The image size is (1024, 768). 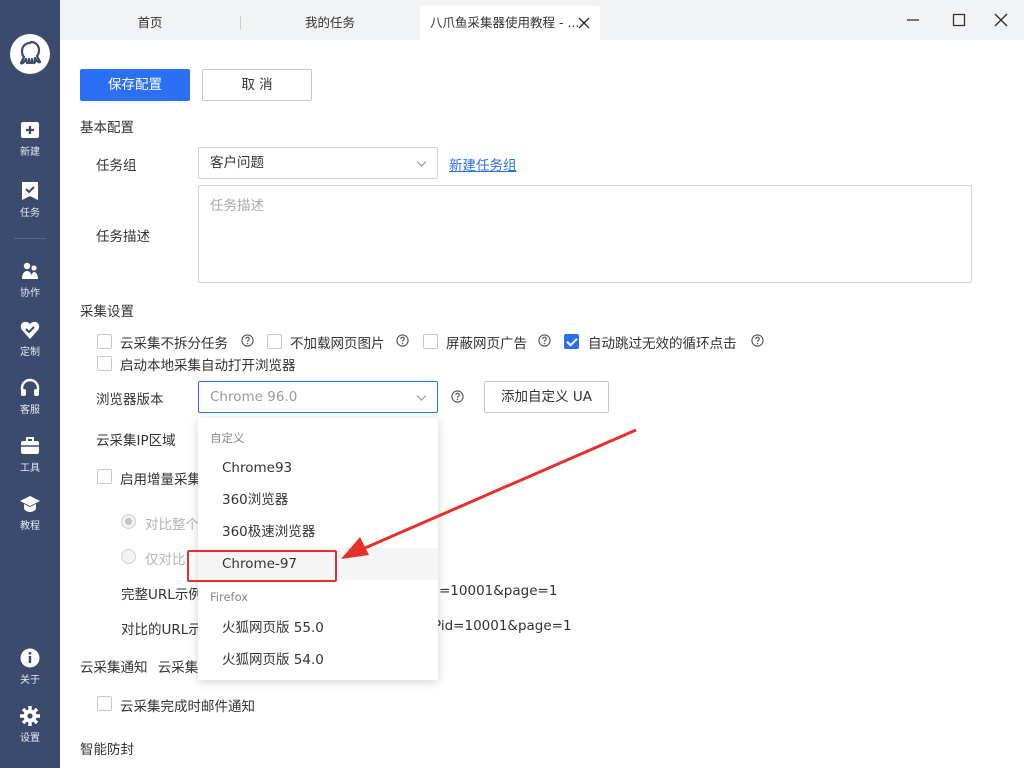 I want to click on sidebar: 新建 任务 协作 定制 客服 工具 教程 关于 设置, so click(x=30, y=384).